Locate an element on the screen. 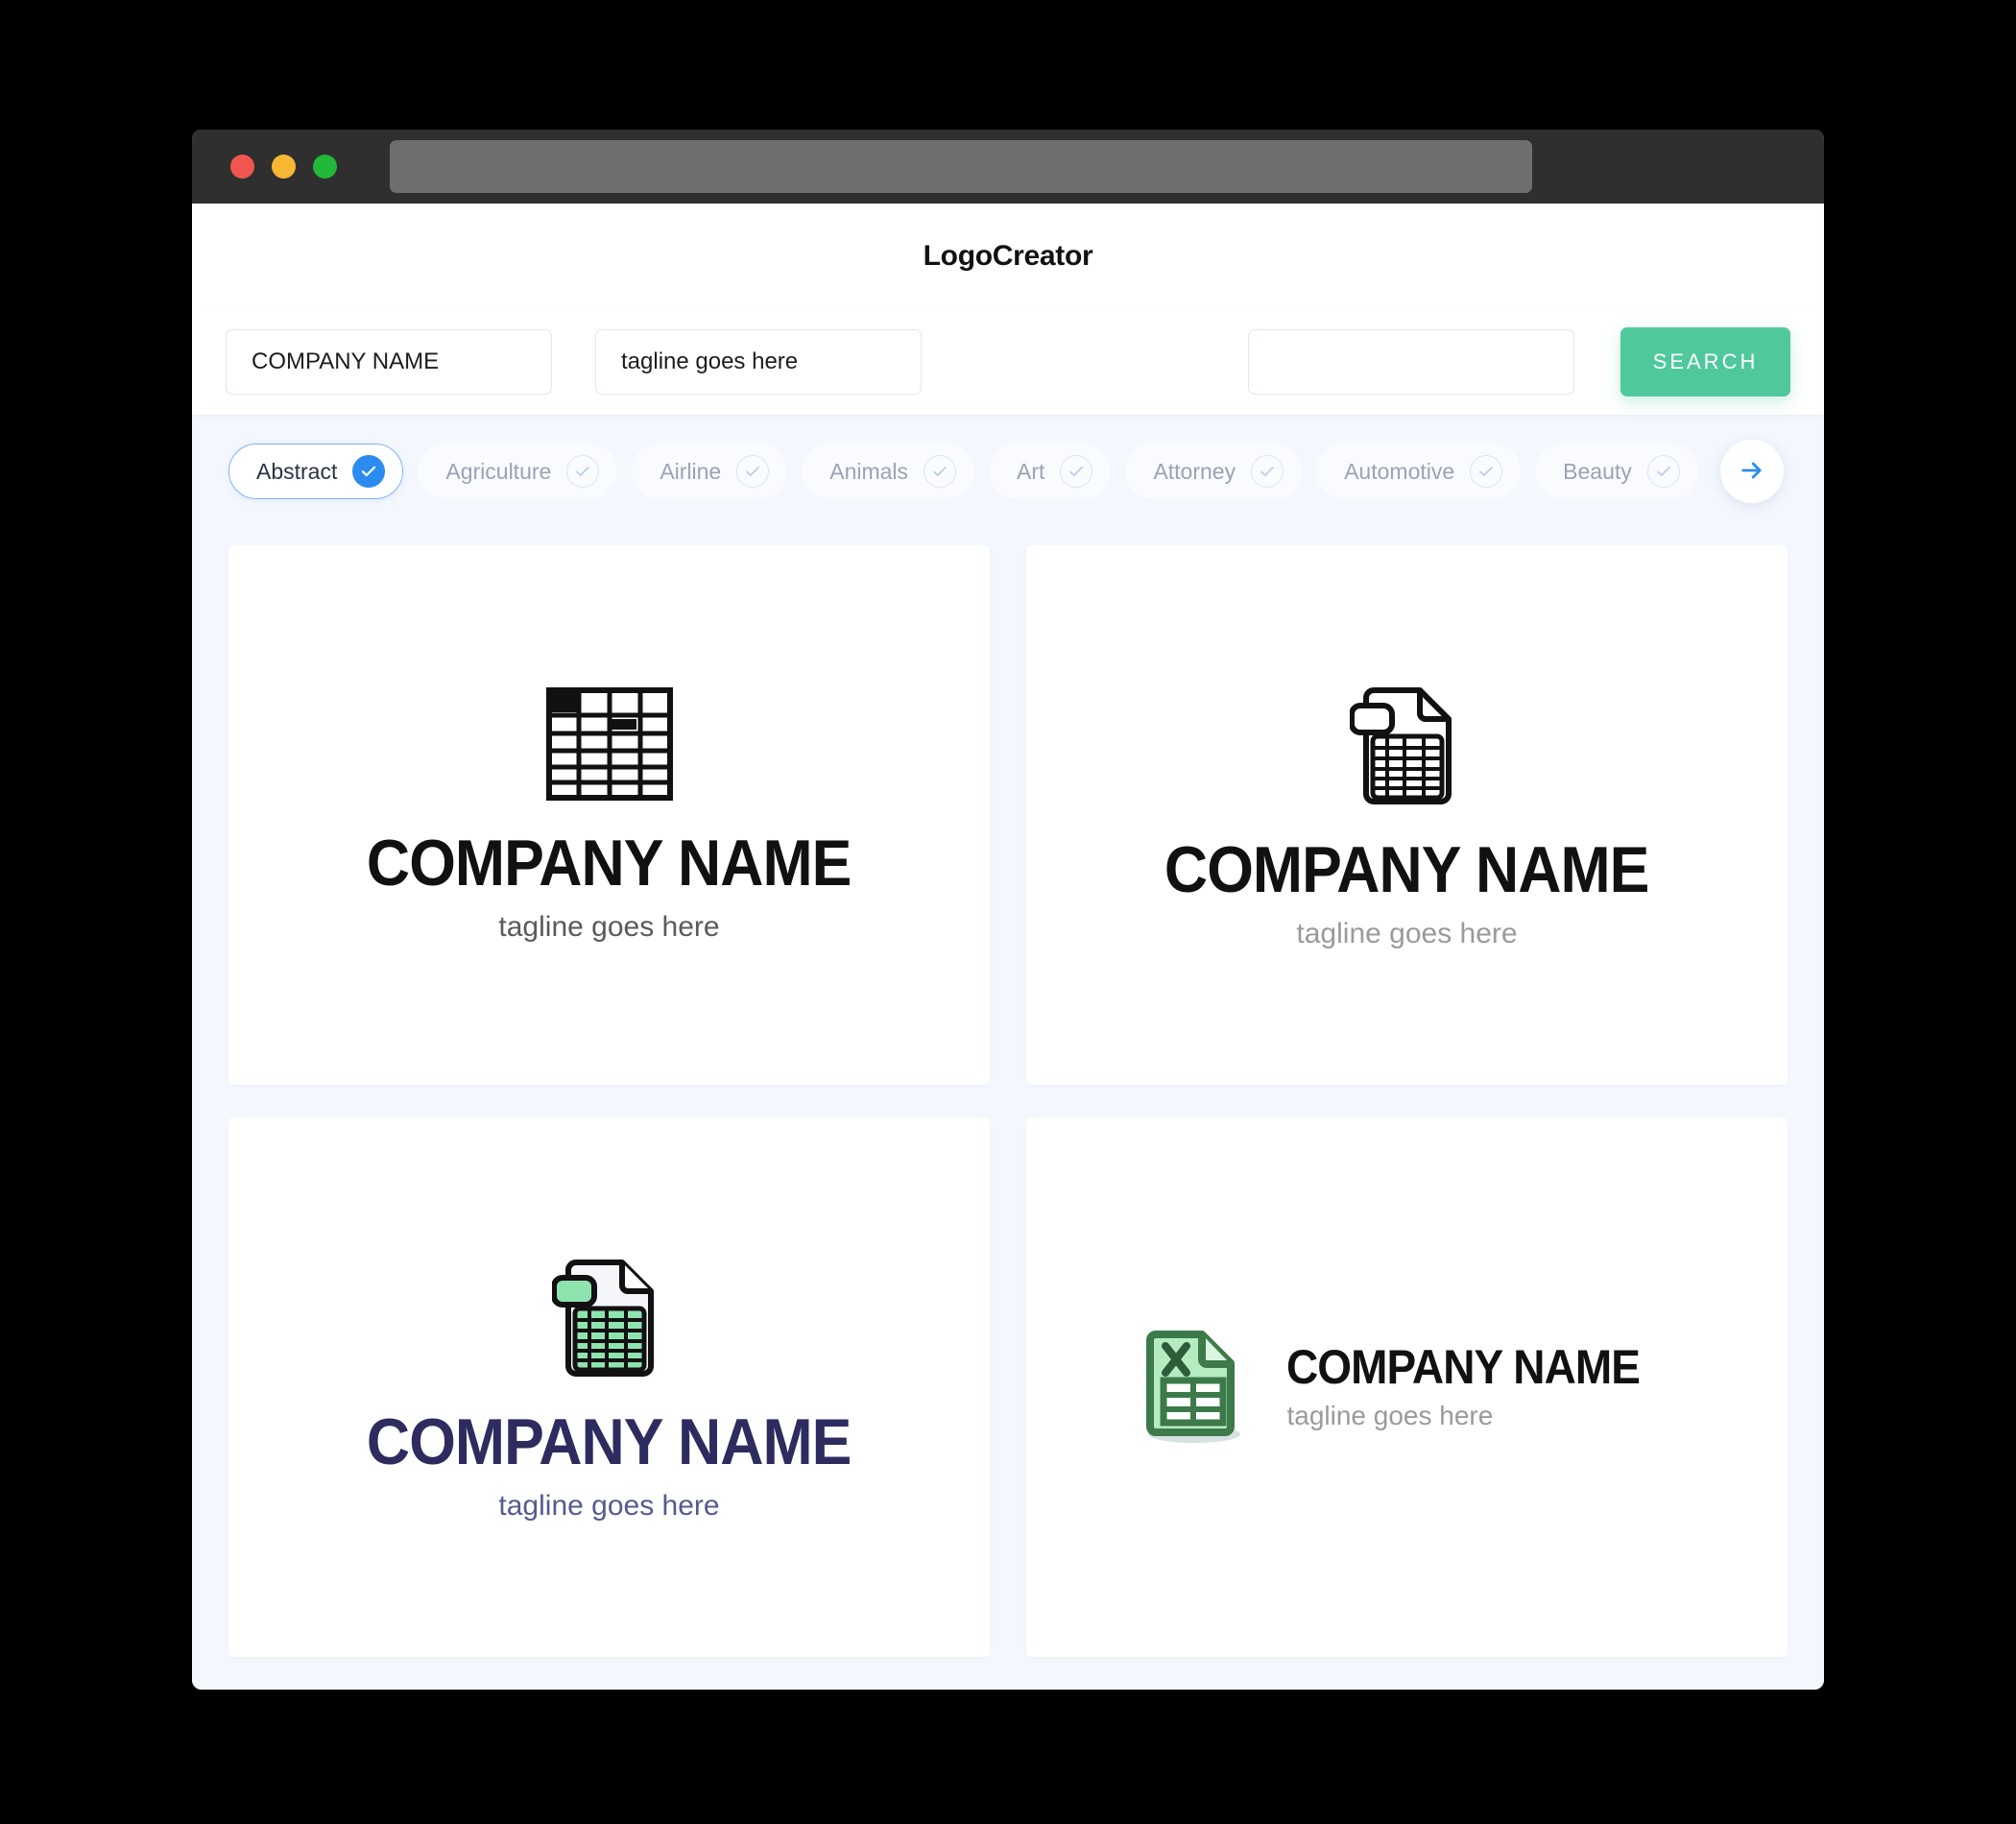  page-title: LogoCreator is located at coordinates (1008, 256).